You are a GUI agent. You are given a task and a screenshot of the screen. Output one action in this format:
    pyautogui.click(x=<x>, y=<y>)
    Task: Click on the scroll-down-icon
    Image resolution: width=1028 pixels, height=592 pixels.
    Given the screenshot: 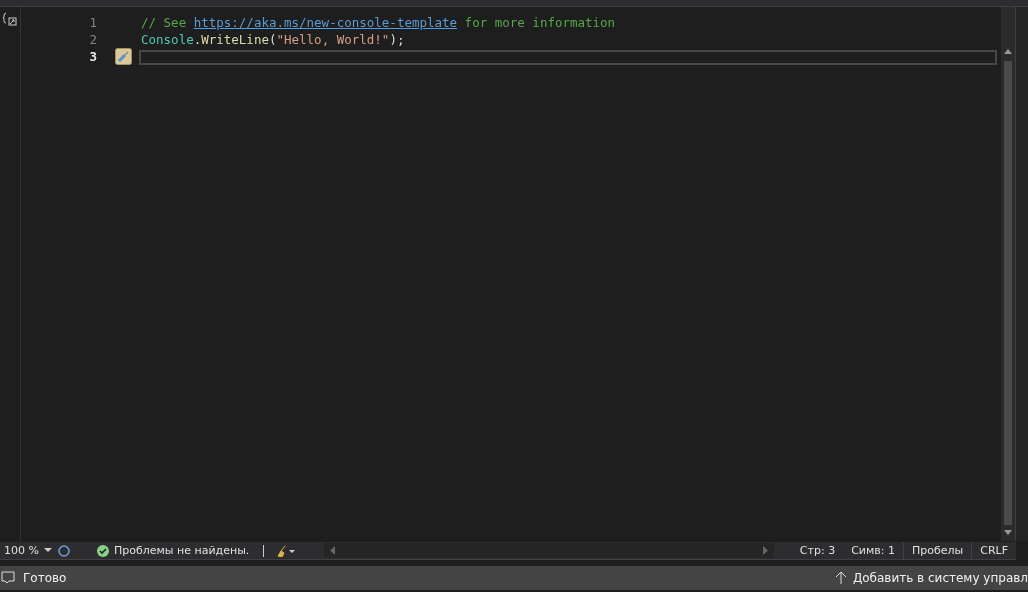 What is the action you would take?
    pyautogui.click(x=1008, y=533)
    